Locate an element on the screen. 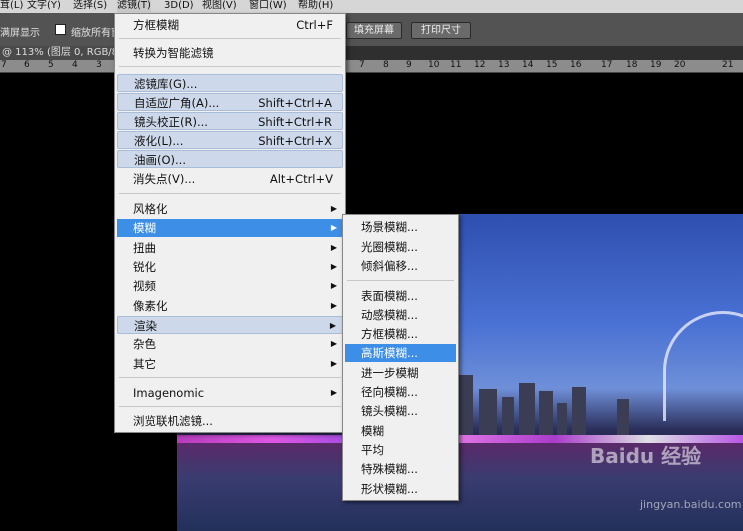  menu-item-vanishing-point: 消失点(V)... Alt+Ctrl+V is located at coordinates (230, 179).